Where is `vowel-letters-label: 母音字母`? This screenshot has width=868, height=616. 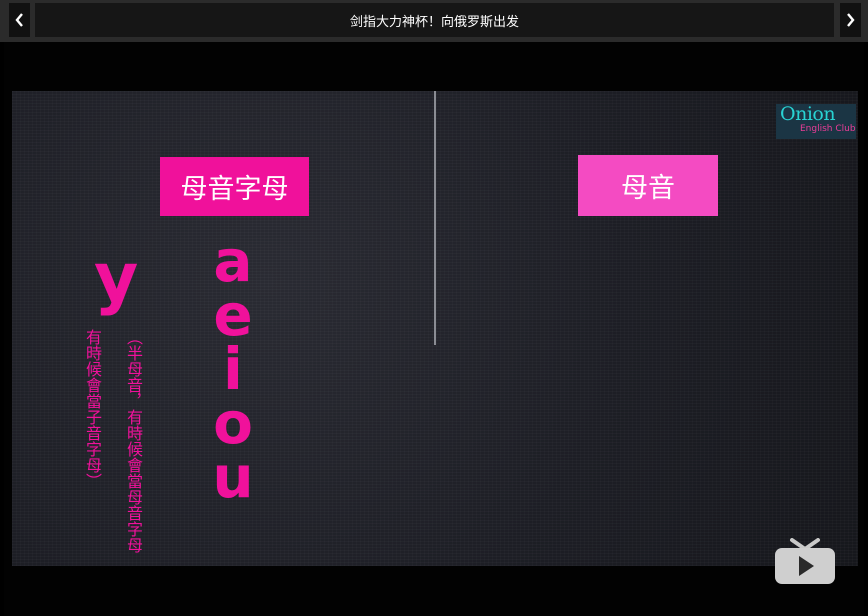
vowel-letters-label: 母音字母 is located at coordinates (234, 189).